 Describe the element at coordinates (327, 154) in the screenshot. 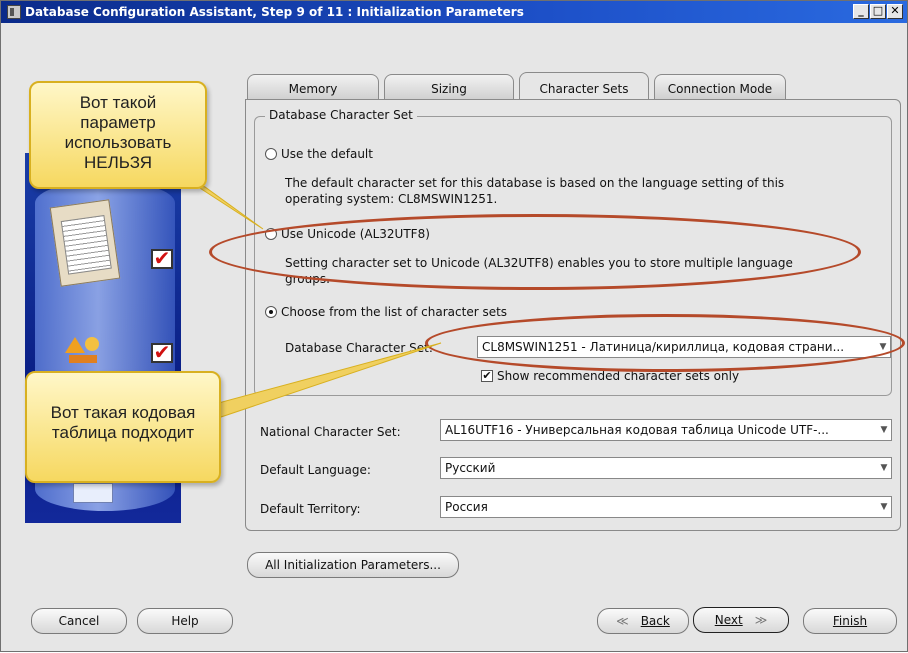

I see `radio-label: Use the default` at that location.